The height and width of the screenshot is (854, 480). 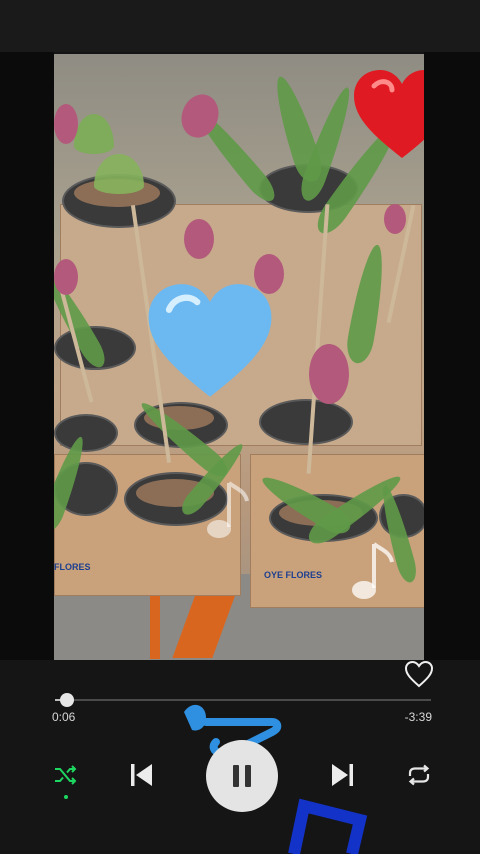 What do you see at coordinates (155, 624) in the screenshot?
I see `table-leg` at bounding box center [155, 624].